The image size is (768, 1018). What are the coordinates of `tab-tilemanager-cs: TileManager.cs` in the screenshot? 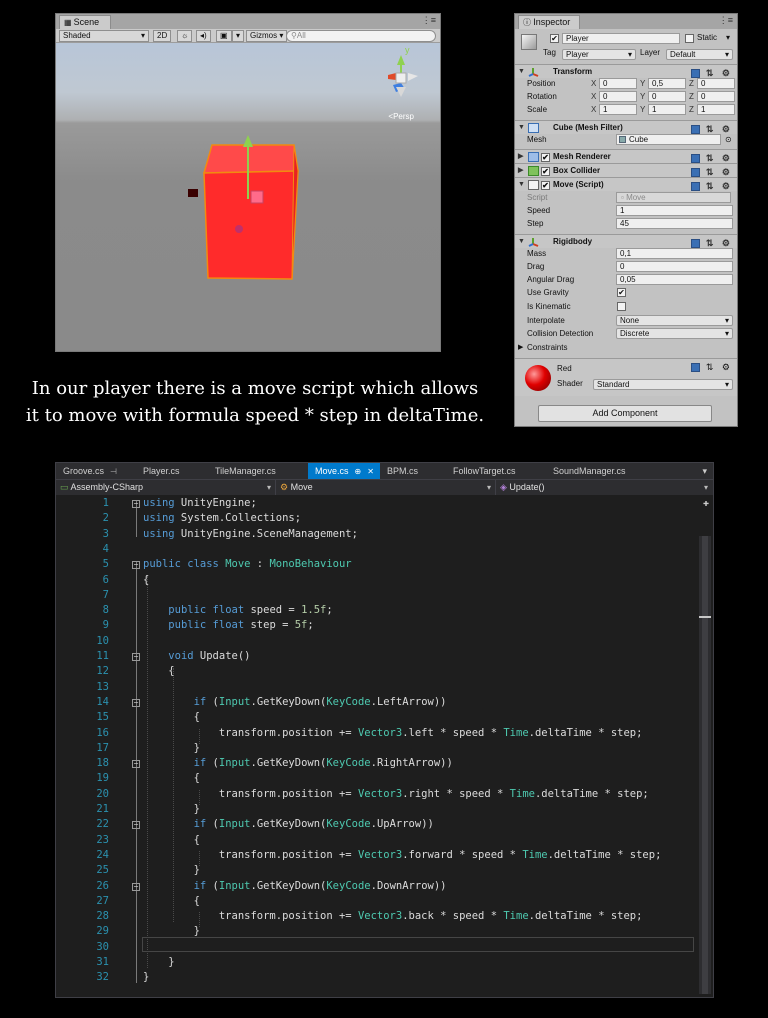 It's located at (258, 471).